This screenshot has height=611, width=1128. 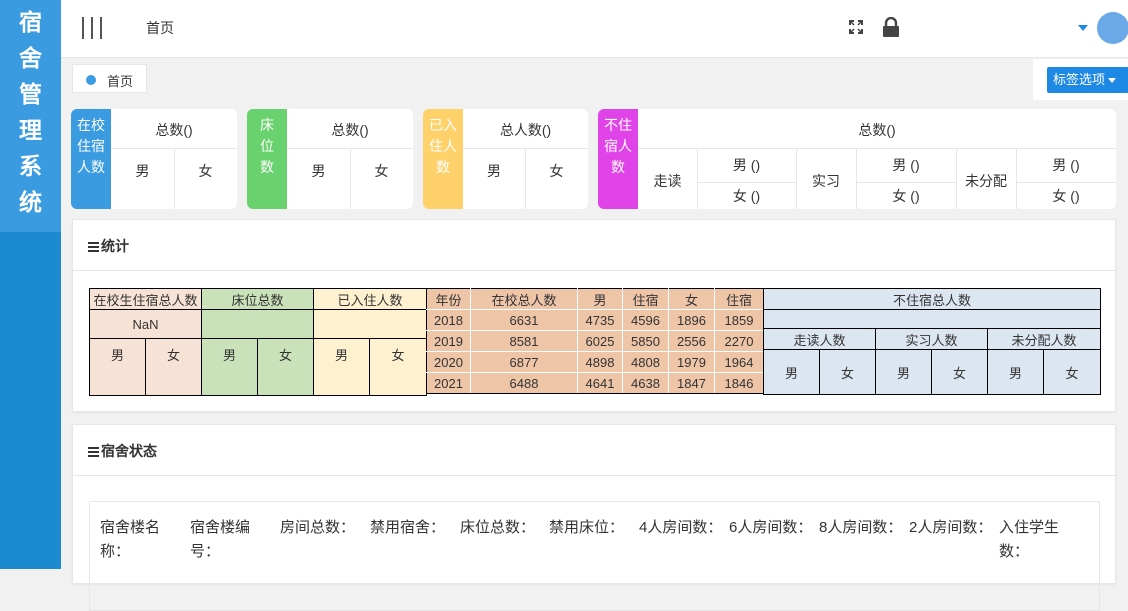 I want to click on year-cell: 8581, so click(x=524, y=341).